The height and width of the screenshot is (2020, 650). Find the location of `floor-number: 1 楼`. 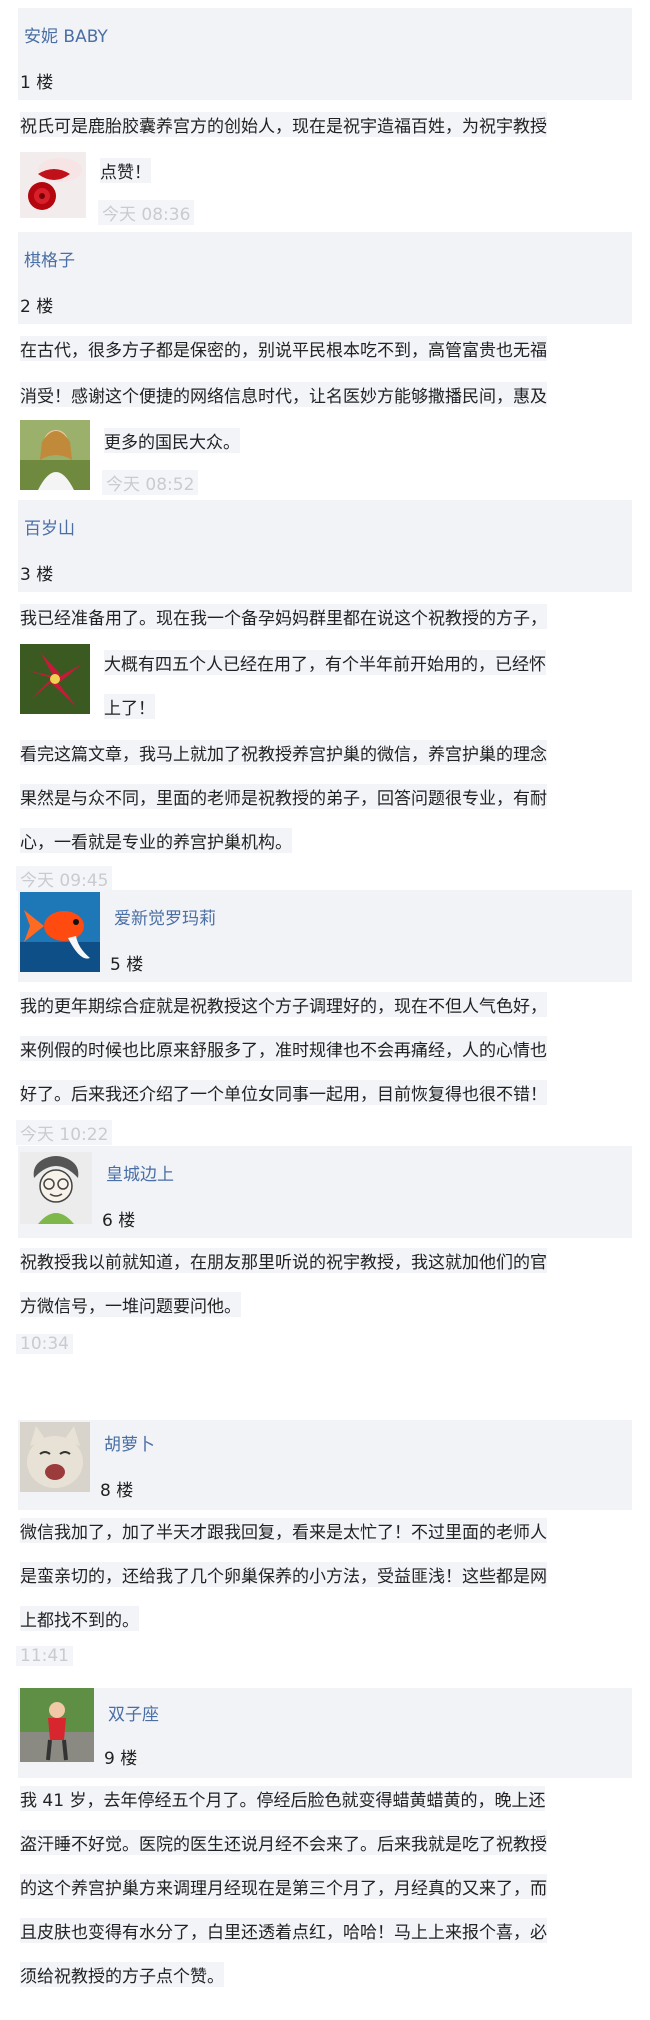

floor-number: 1 楼 is located at coordinates (37, 83).